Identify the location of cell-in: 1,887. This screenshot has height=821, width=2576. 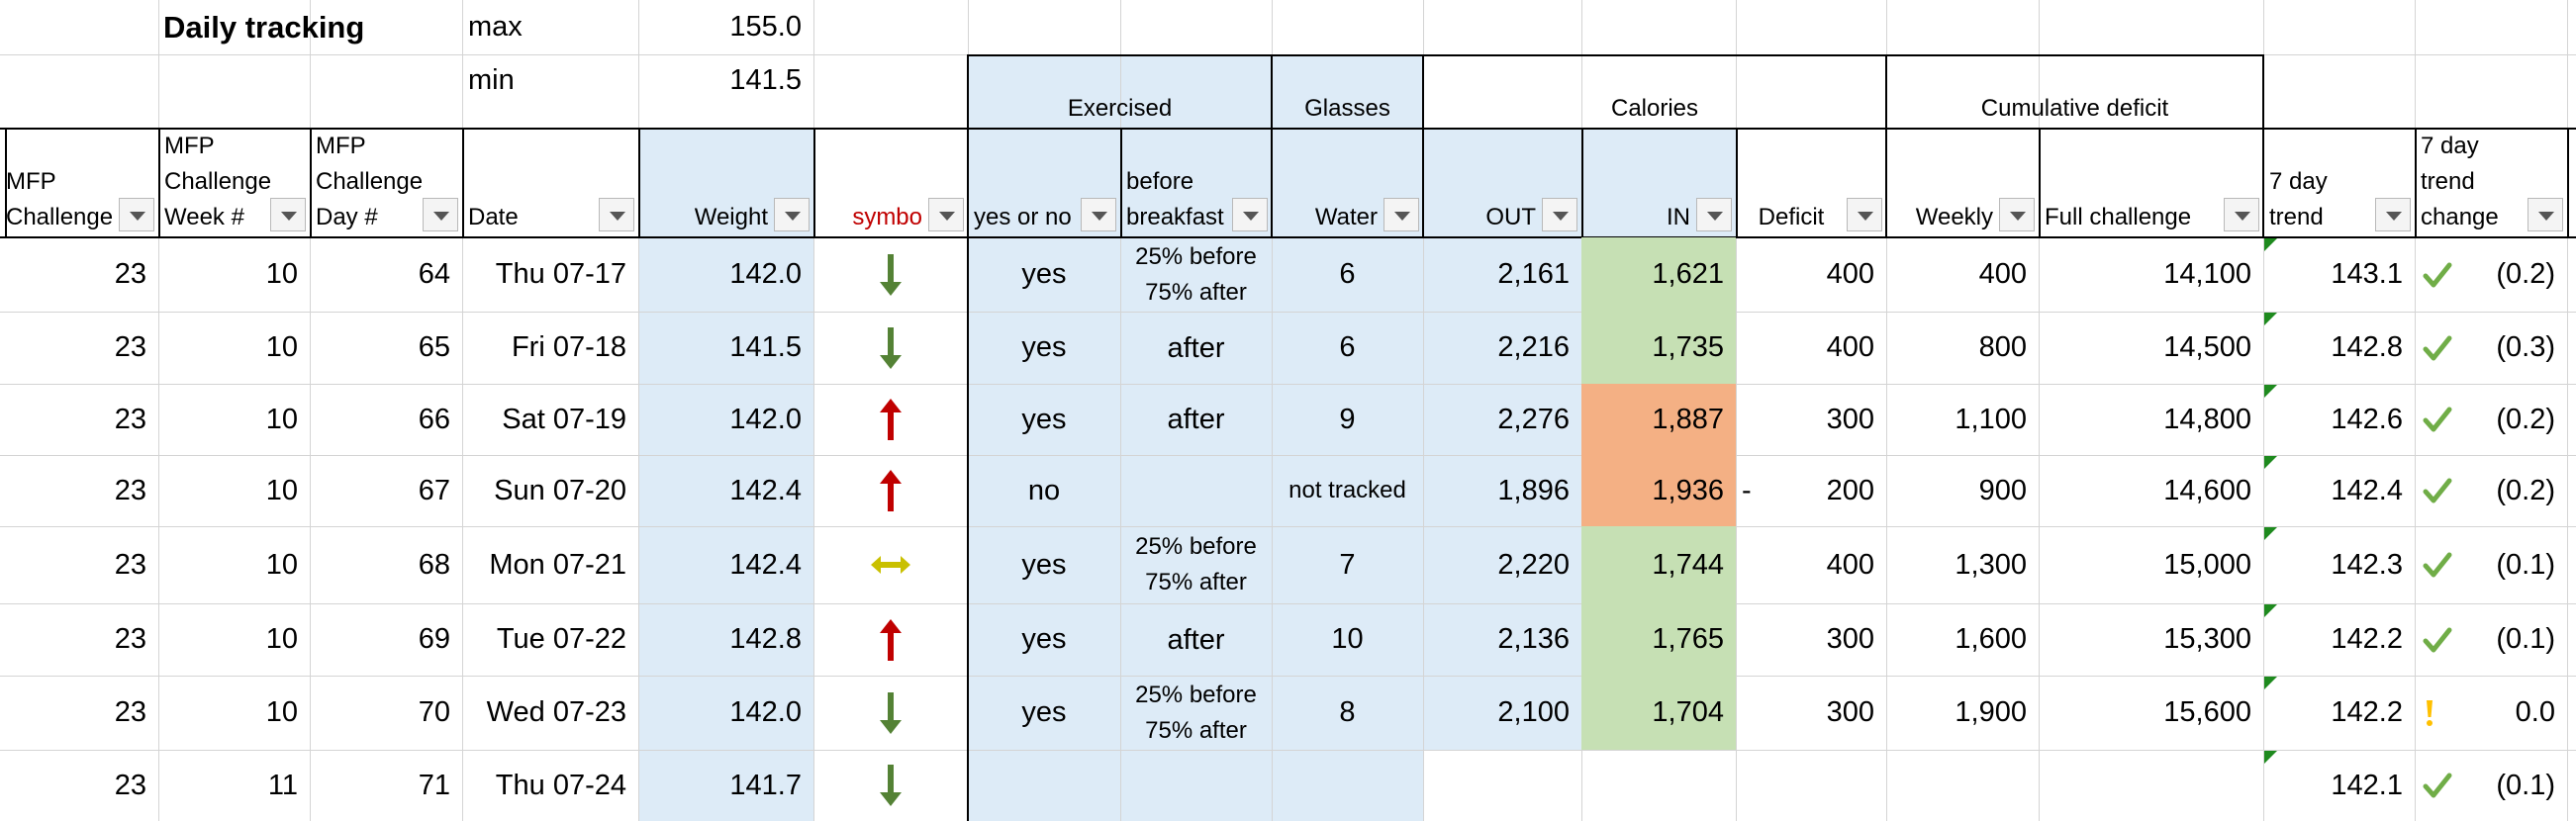
(1658, 419).